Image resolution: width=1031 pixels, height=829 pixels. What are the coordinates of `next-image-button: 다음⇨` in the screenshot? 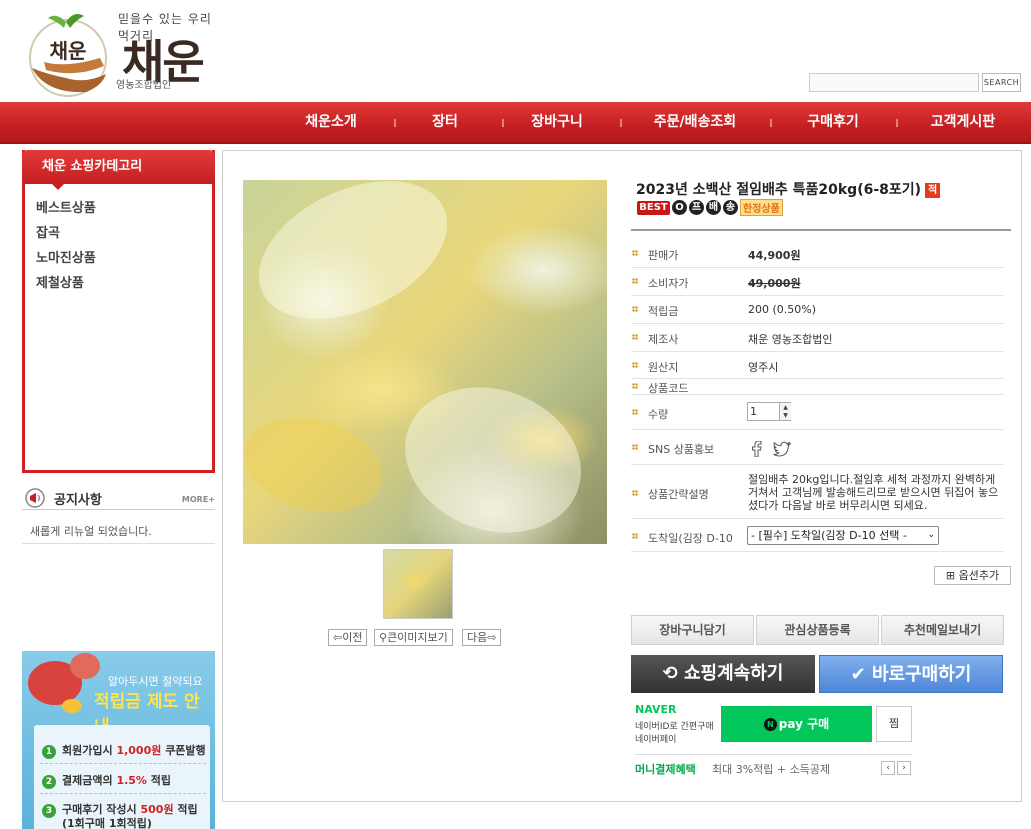 It's located at (482, 637).